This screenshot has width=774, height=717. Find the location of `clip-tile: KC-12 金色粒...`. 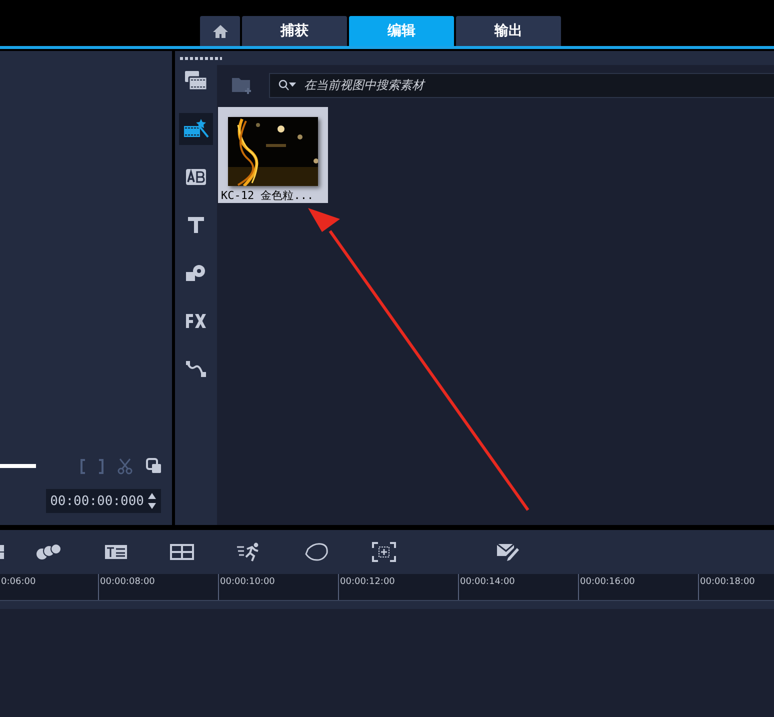

clip-tile: KC-12 金色粒... is located at coordinates (273, 155).